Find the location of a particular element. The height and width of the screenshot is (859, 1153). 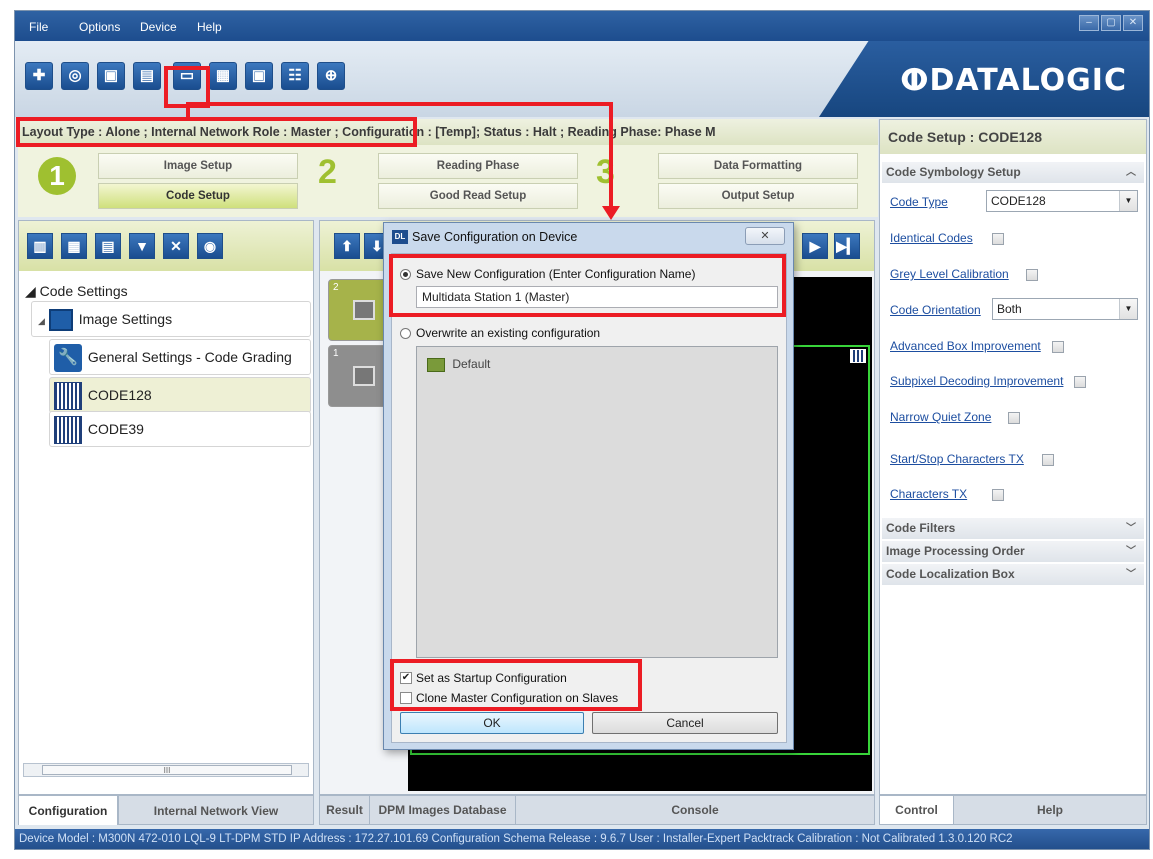

minimize-icon: – is located at coordinates (1089, 23).